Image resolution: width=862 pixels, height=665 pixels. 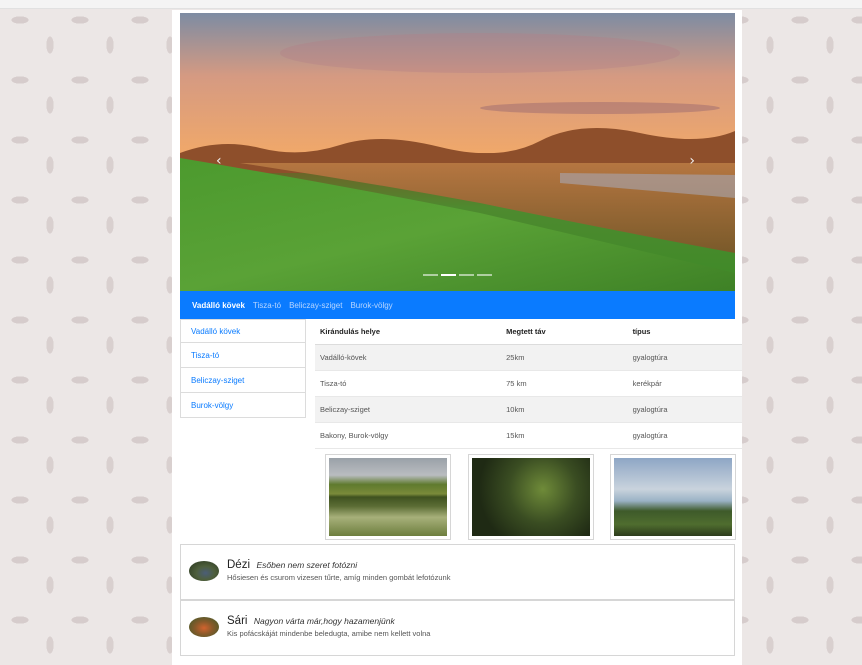 I want to click on nav-link: Burok-völgy, so click(x=371, y=305).